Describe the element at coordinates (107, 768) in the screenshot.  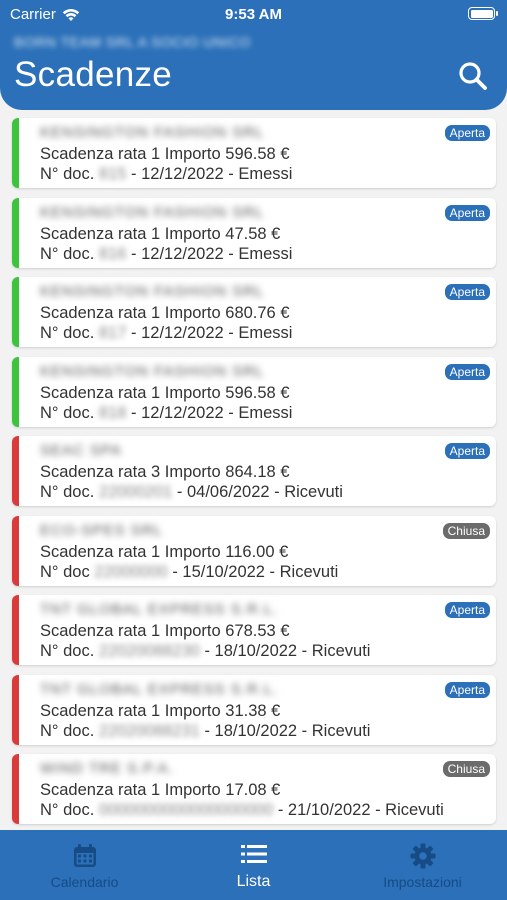
I see `company-name: WIND TRE S.P.A.` at that location.